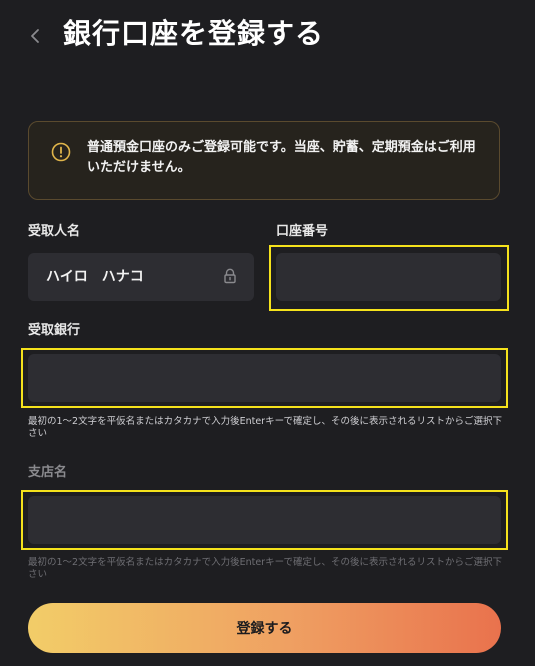 The height and width of the screenshot is (666, 535). Describe the element at coordinates (38, 36) in the screenshot. I see `back-chevron-icon` at that location.